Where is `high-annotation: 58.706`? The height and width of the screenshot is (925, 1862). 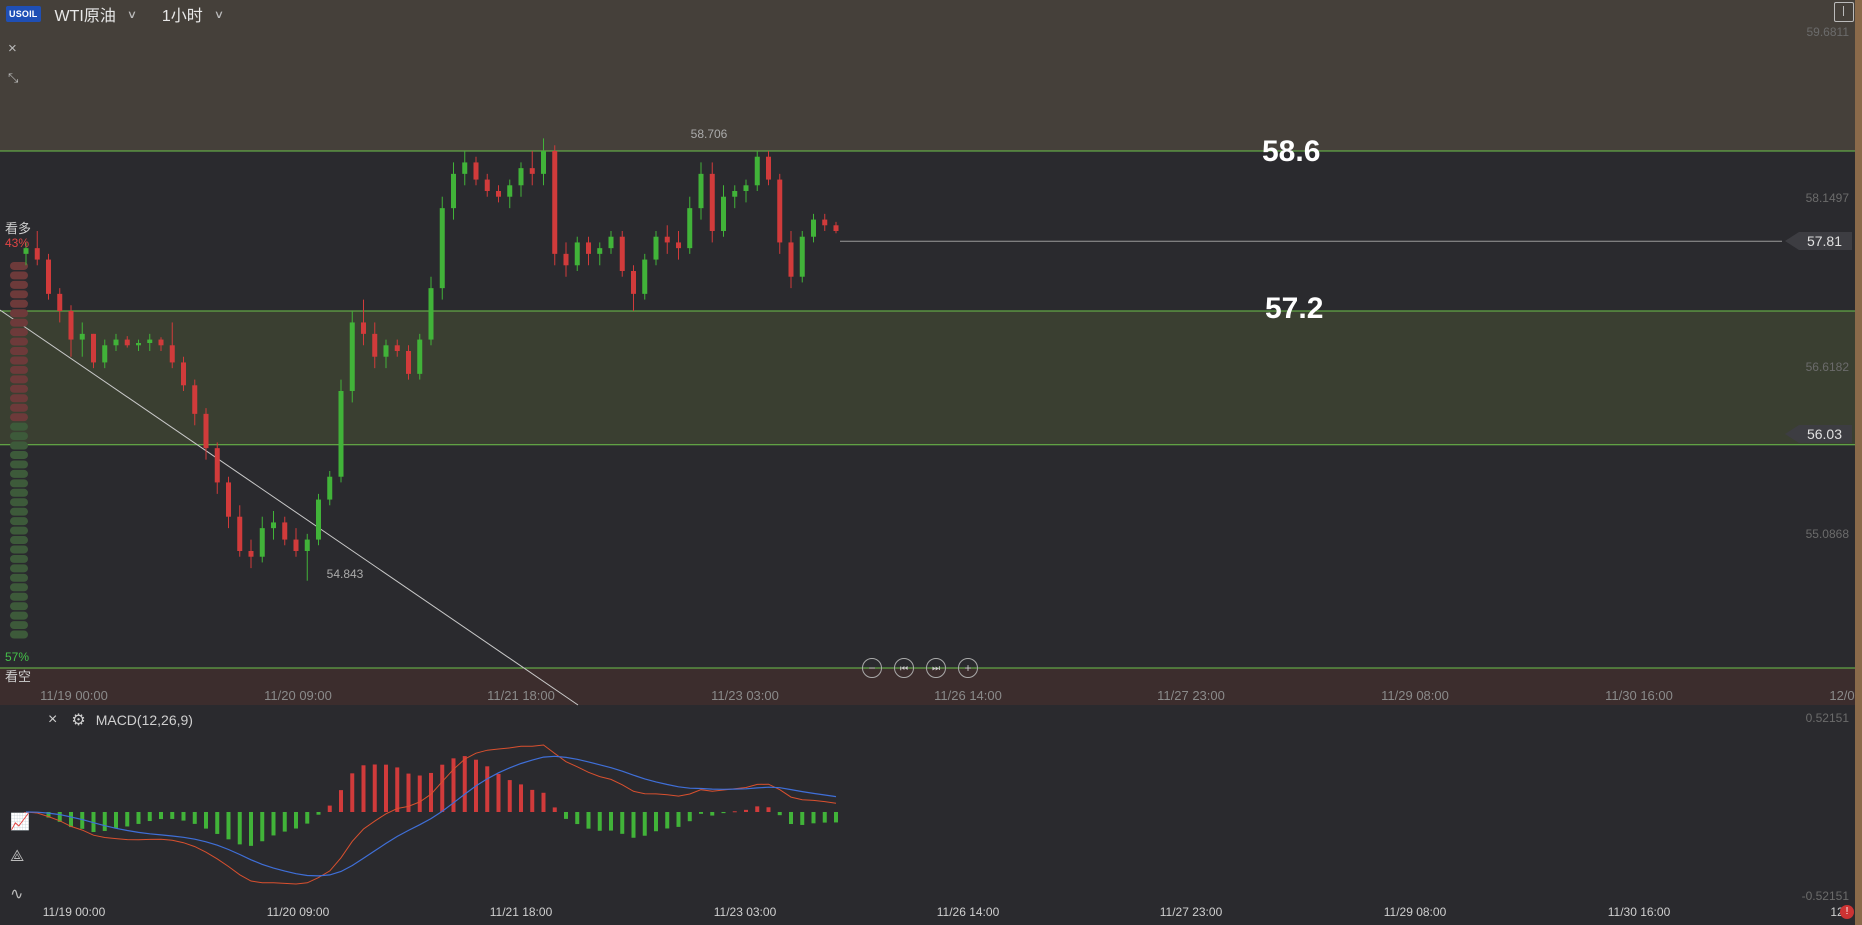 high-annotation: 58.706 is located at coordinates (709, 134).